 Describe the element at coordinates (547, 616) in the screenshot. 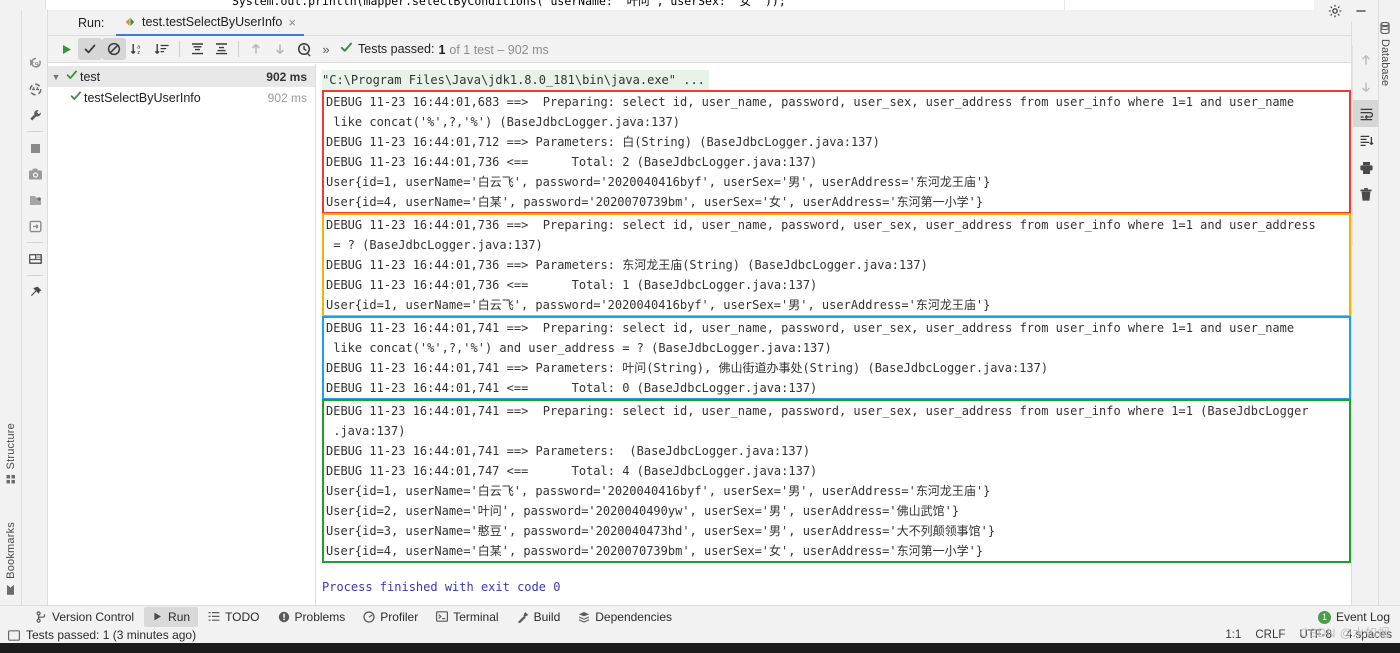

I see `bottom-tab-build-label: Build` at that location.